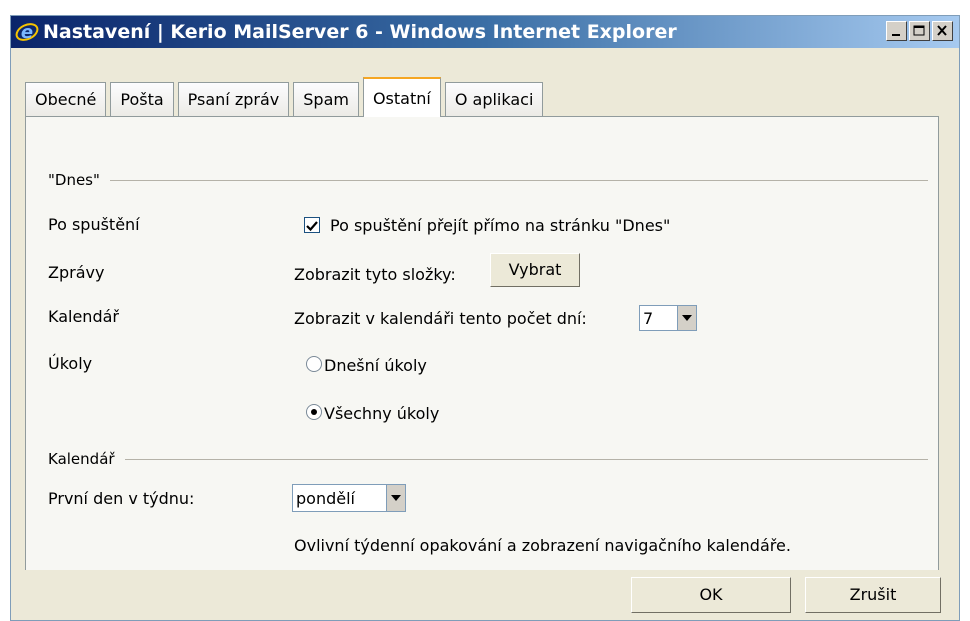 The height and width of the screenshot is (621, 970). I want to click on first-day-value: pondělí, so click(325, 498).